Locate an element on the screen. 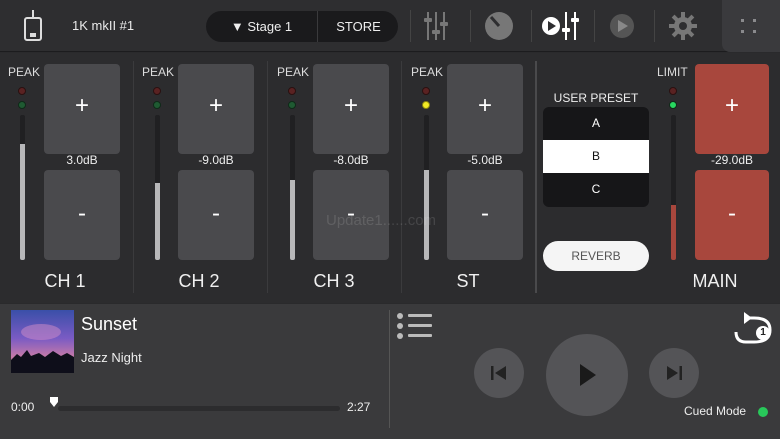 Image resolution: width=780 pixels, height=439 pixels. gear-icon is located at coordinates (683, 26).